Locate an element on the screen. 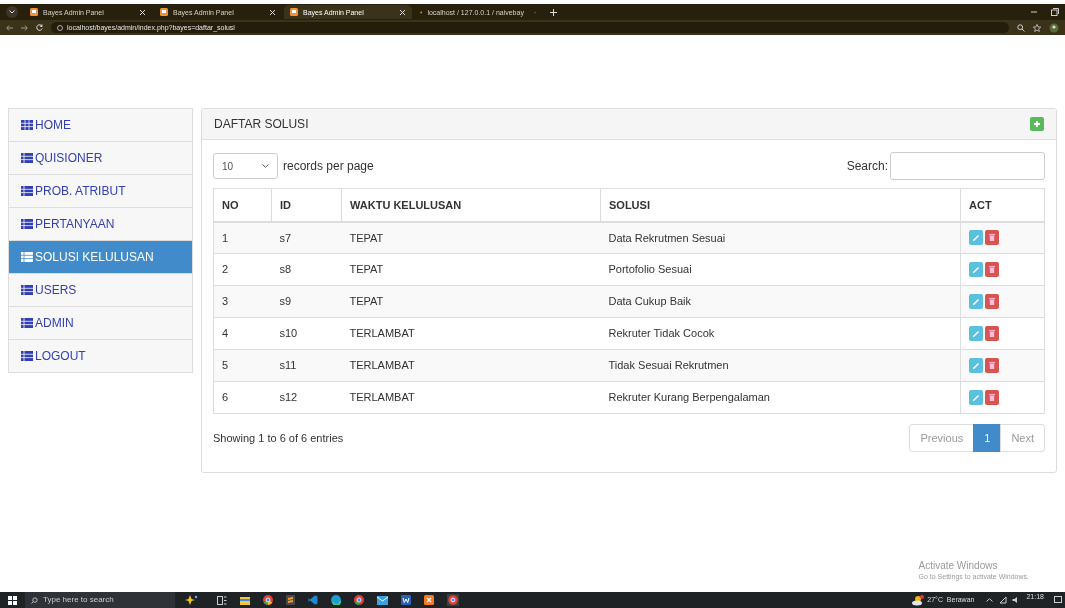 The width and height of the screenshot is (1065, 608). panel-title: DAFTAR SOLUSI is located at coordinates (261, 124).